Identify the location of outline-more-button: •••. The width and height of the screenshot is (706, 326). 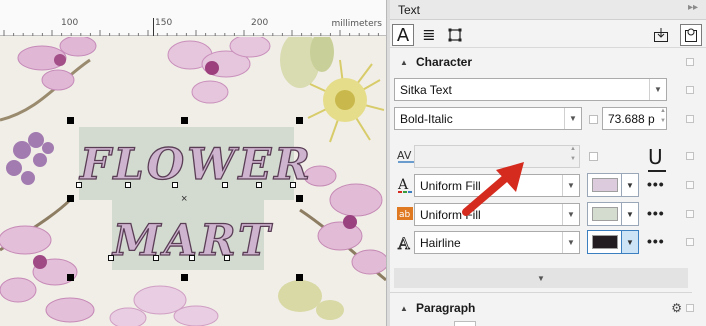
(656, 241).